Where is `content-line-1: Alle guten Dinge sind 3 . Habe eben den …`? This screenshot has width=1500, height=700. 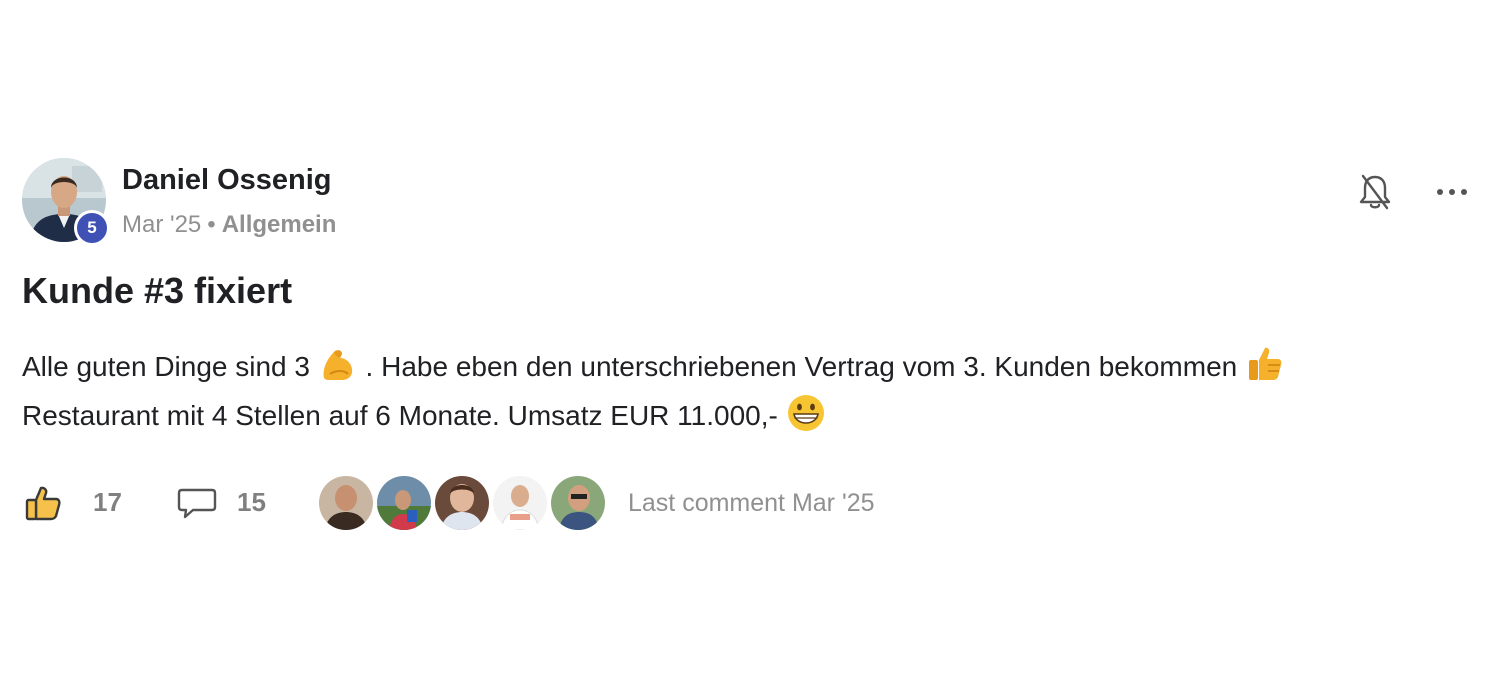
content-line-1: Alle guten Dinge sind 3 . Habe eben den … is located at coordinates (757, 366).